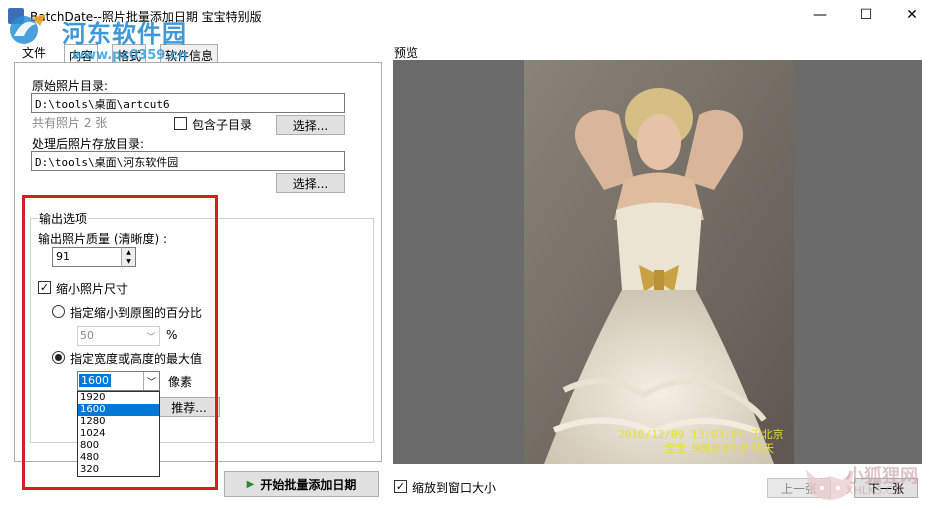 Image resolution: width=935 pixels, height=509 pixels. I want to click on include-subdirs-checkbox, so click(180, 123).